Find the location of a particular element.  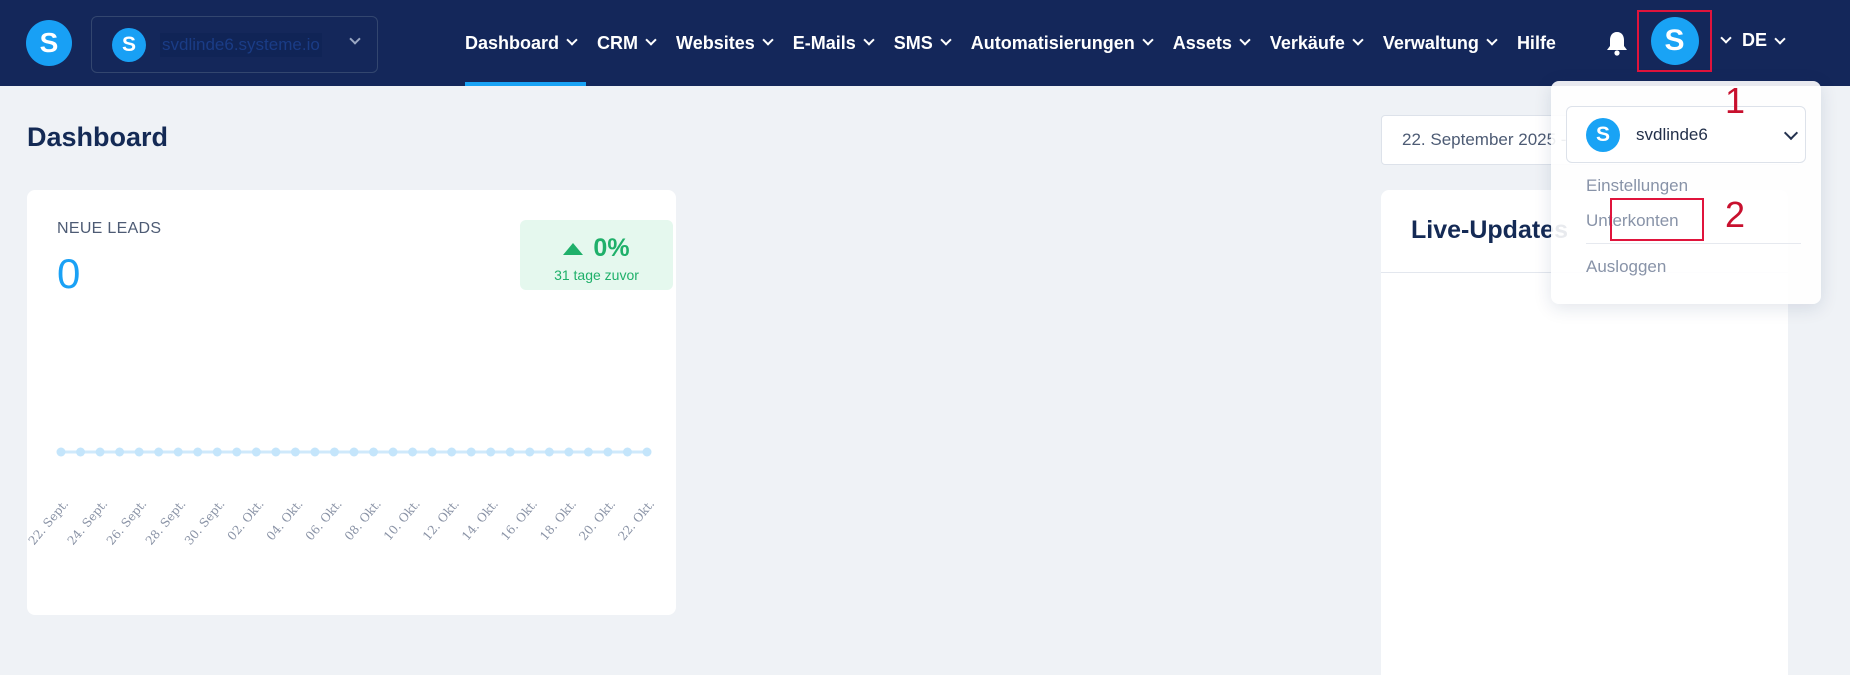

nav-item-label: Dashboard is located at coordinates (512, 42).